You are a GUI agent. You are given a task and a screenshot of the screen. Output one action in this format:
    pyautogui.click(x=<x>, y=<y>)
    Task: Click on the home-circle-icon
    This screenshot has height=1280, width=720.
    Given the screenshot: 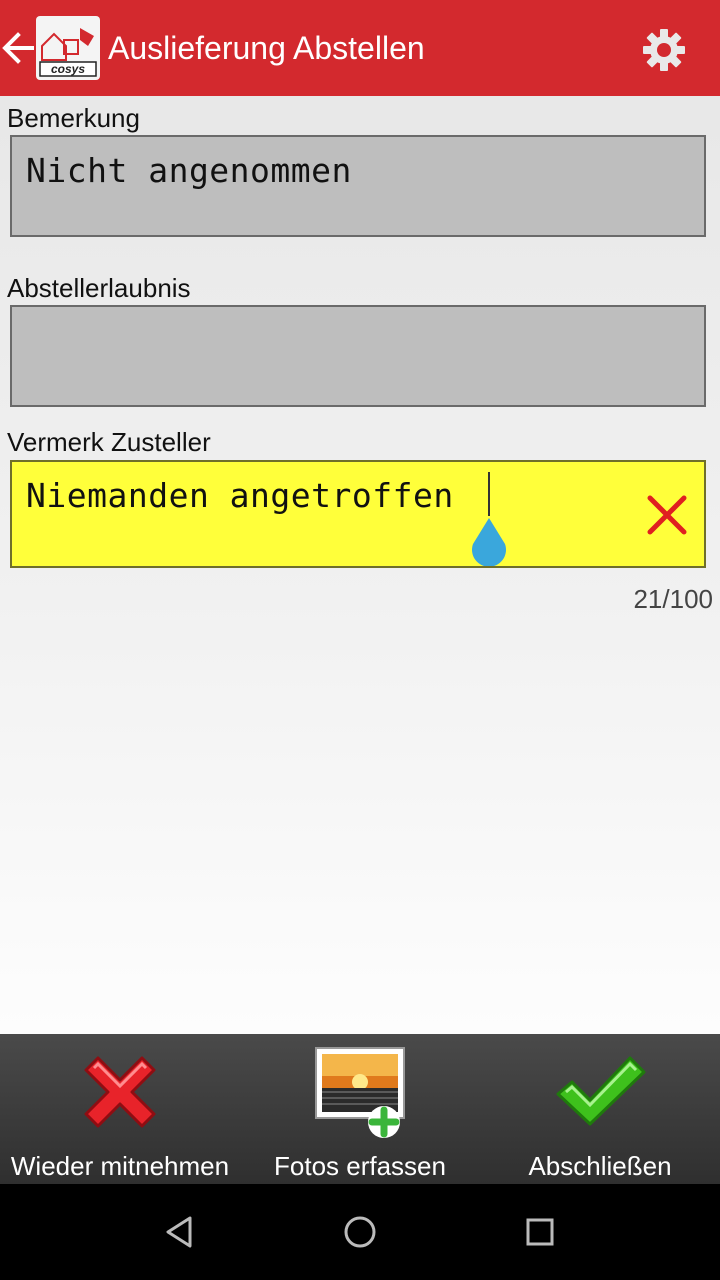 What is the action you would take?
    pyautogui.click(x=360, y=1232)
    